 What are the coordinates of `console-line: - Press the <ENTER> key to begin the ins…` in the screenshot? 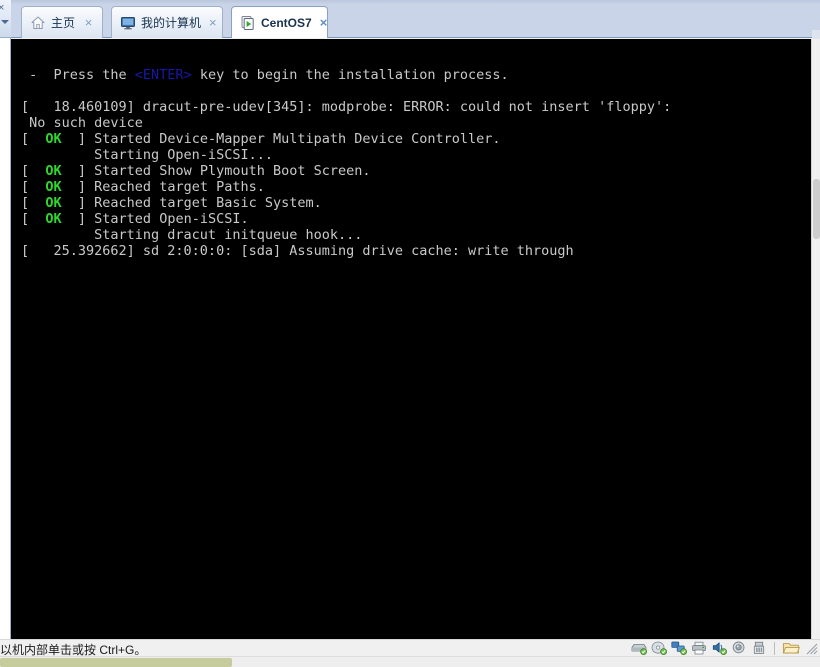 It's located at (414, 75).